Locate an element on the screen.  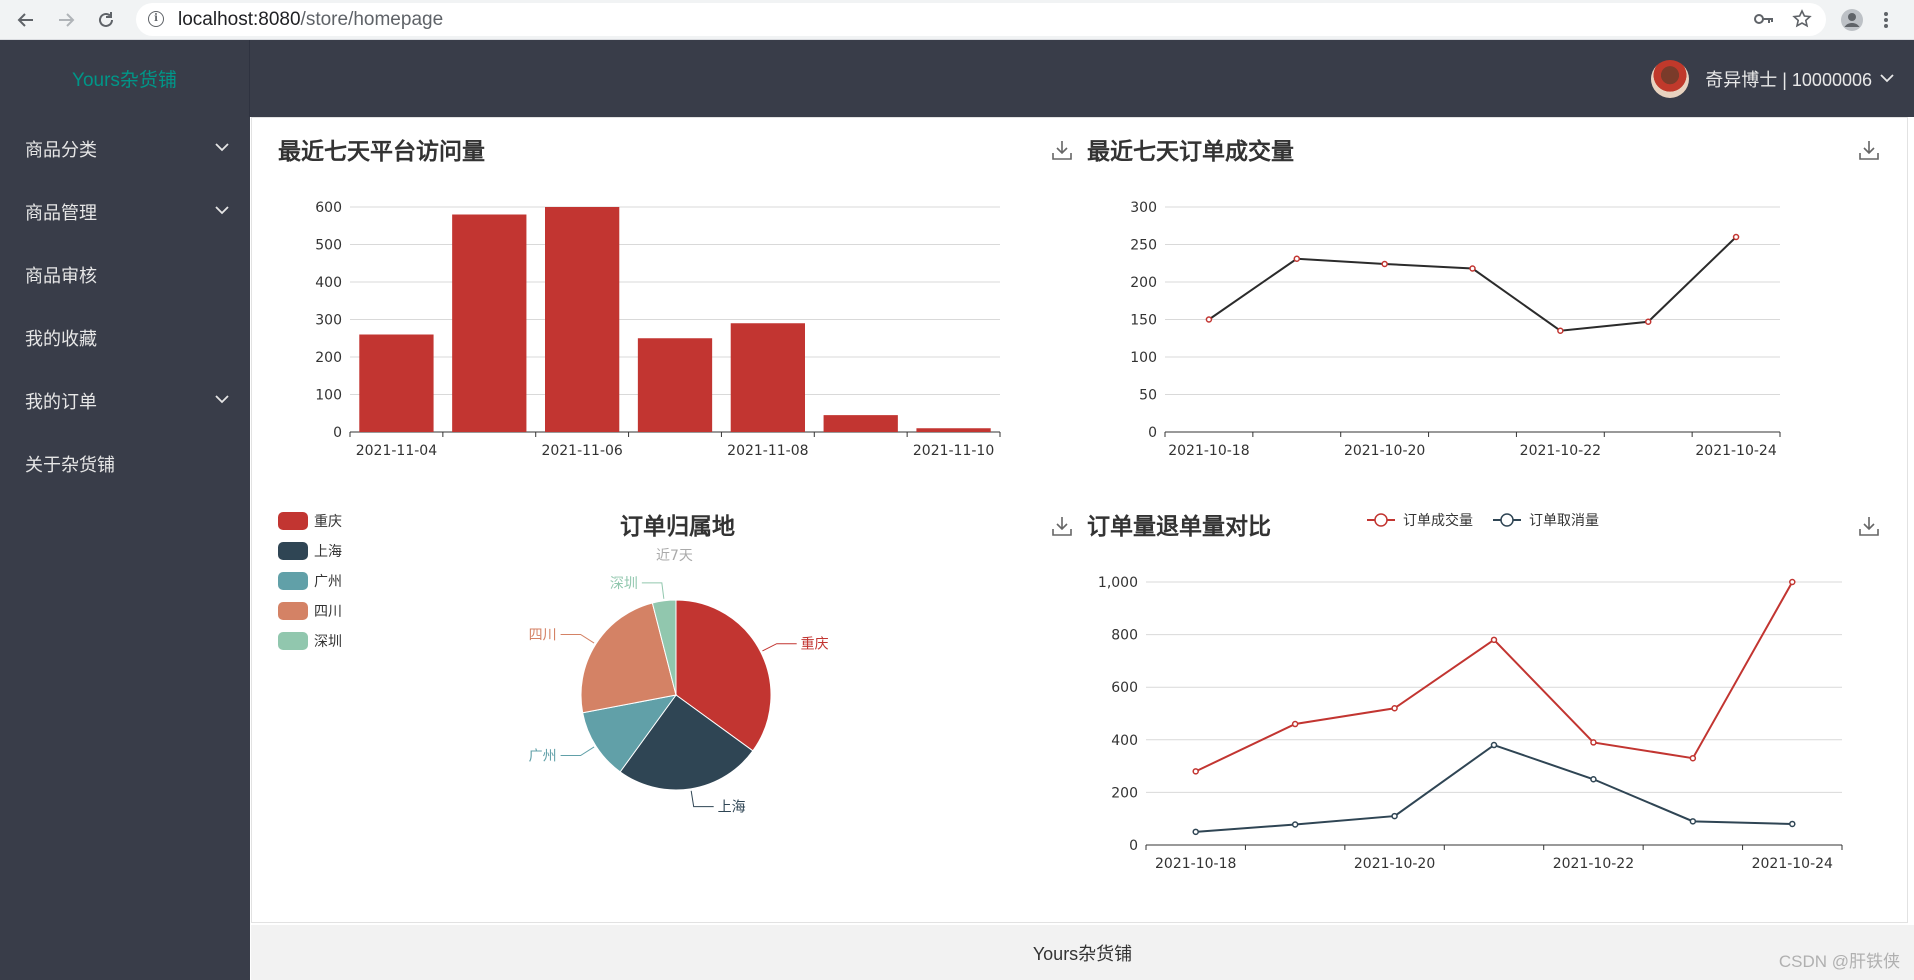
legend-item: 深圳 is located at coordinates (310, 641).